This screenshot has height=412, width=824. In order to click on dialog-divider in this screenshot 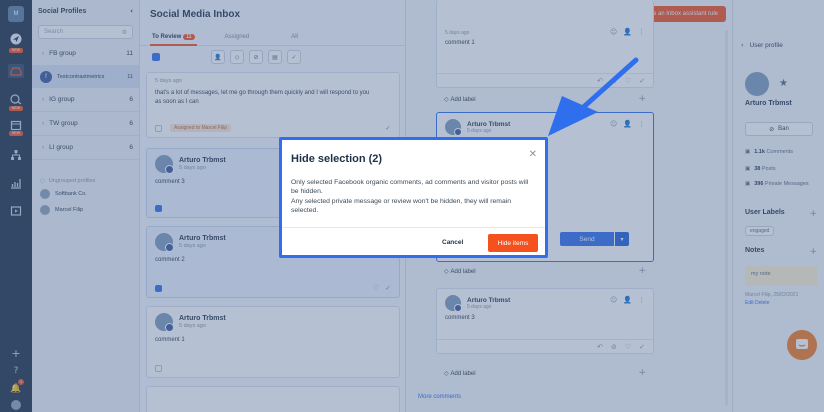, I will do `click(413, 227)`.